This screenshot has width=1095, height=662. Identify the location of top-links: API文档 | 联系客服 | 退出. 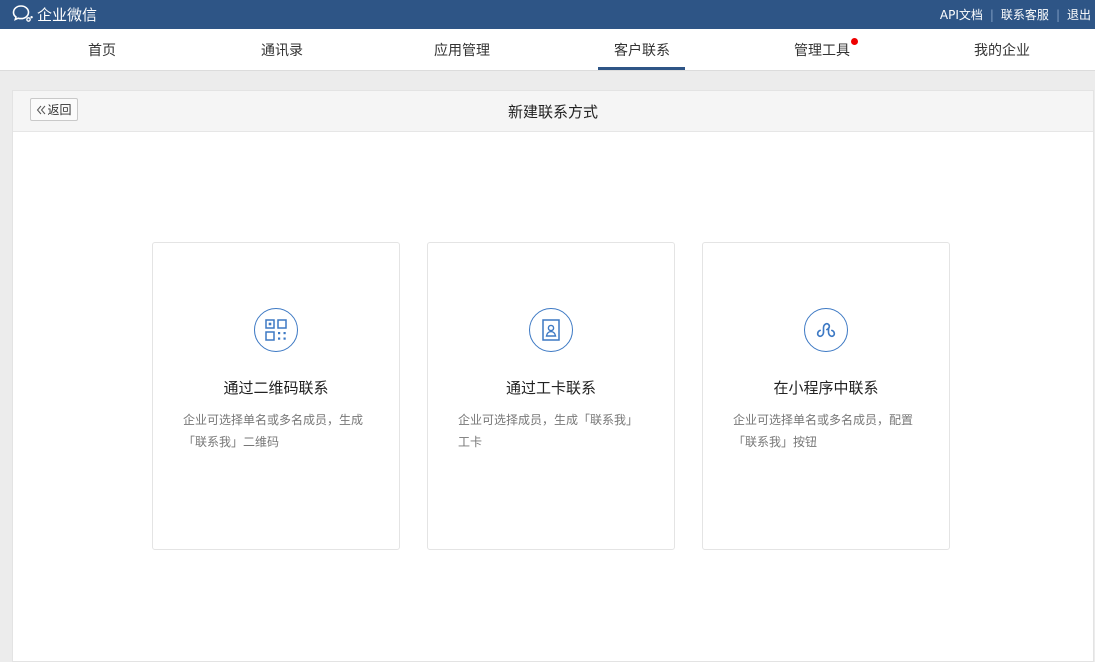
(1015, 14).